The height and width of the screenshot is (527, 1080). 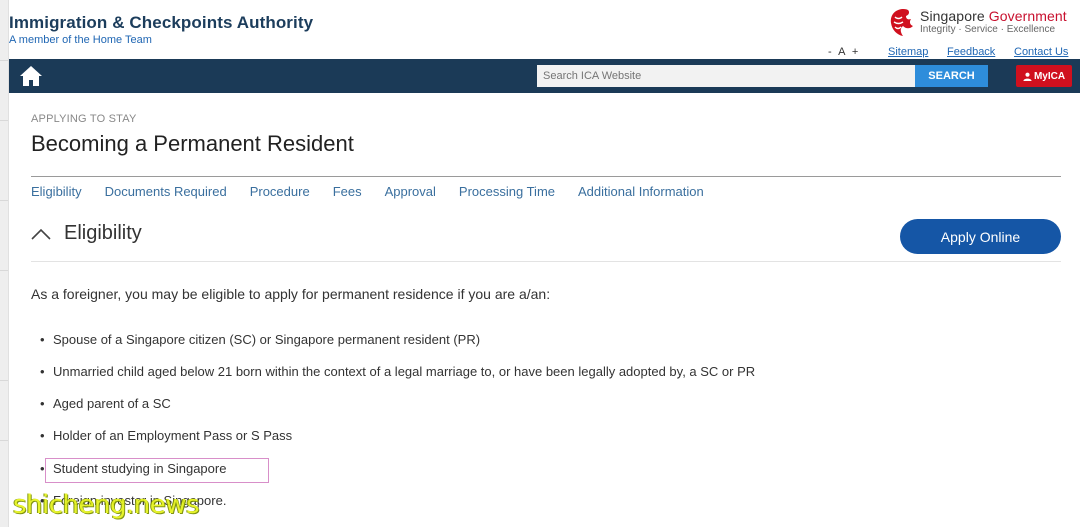 What do you see at coordinates (80, 40) in the screenshot?
I see `agency-subtitle: A member of the Home Team` at bounding box center [80, 40].